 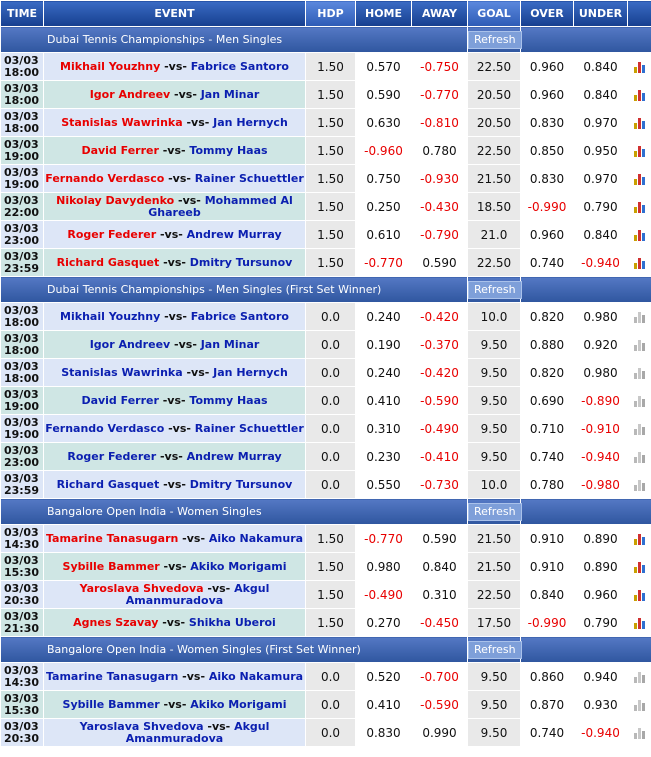 I want to click on away-odds: -0.490, so click(x=439, y=428).